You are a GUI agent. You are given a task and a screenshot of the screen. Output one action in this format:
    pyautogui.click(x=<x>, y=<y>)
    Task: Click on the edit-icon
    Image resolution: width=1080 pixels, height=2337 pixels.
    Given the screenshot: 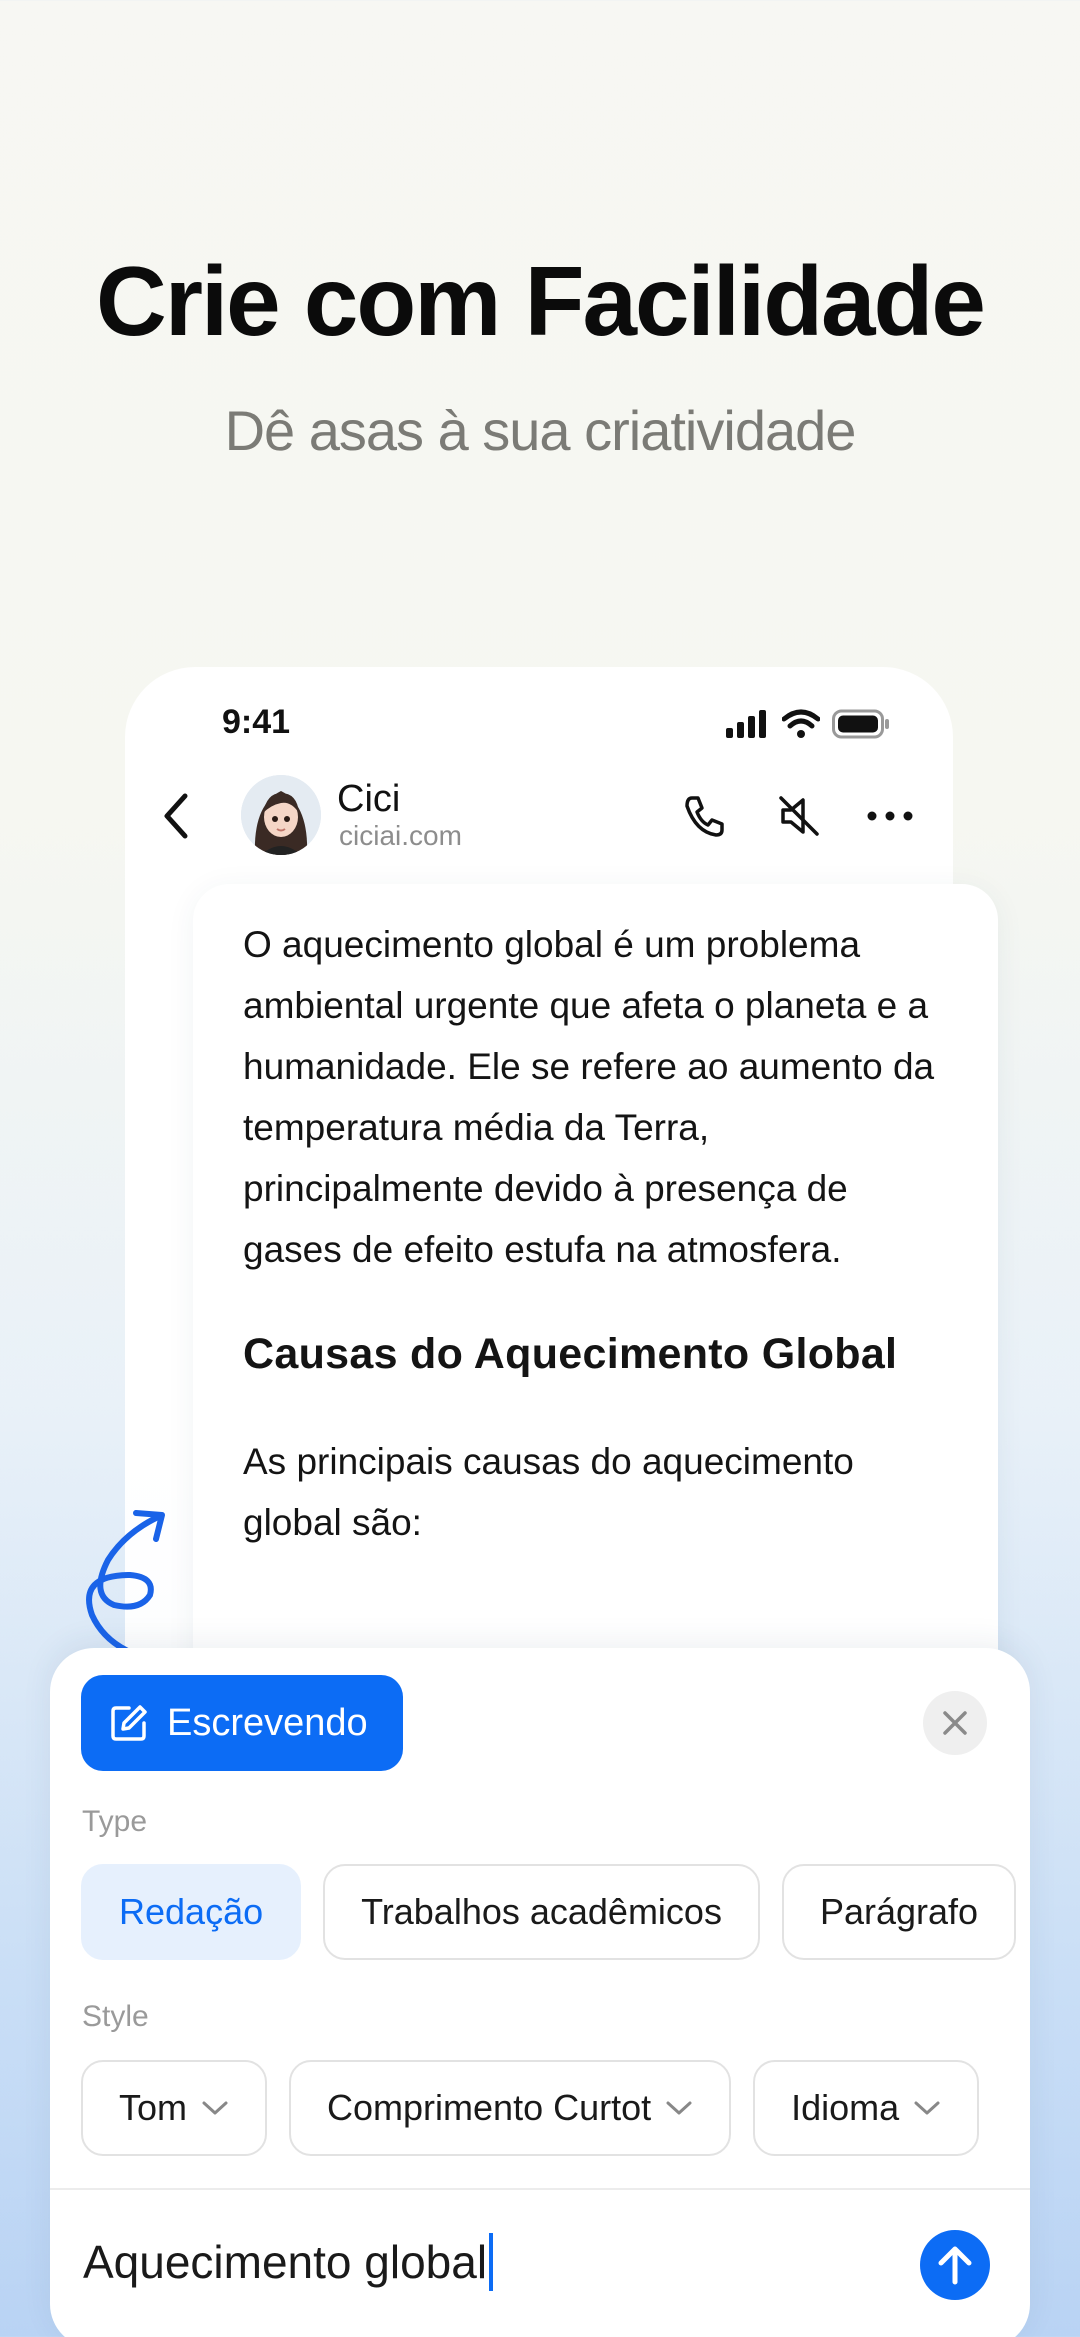 What is the action you would take?
    pyautogui.click(x=129, y=1723)
    